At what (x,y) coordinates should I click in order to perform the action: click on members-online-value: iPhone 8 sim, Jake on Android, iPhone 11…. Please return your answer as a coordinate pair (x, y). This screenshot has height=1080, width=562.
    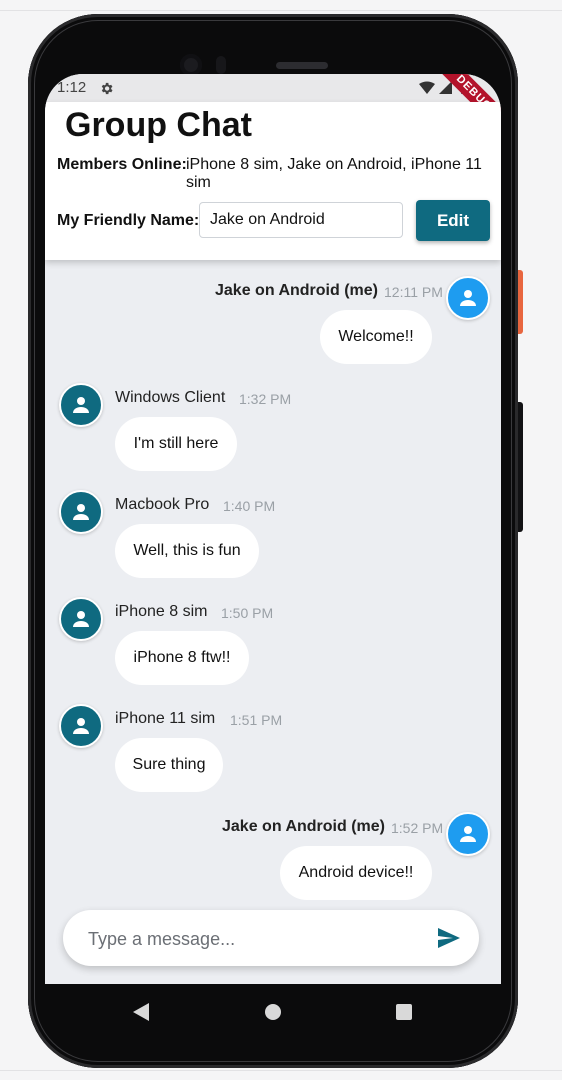
    Looking at the image, I should click on (334, 173).